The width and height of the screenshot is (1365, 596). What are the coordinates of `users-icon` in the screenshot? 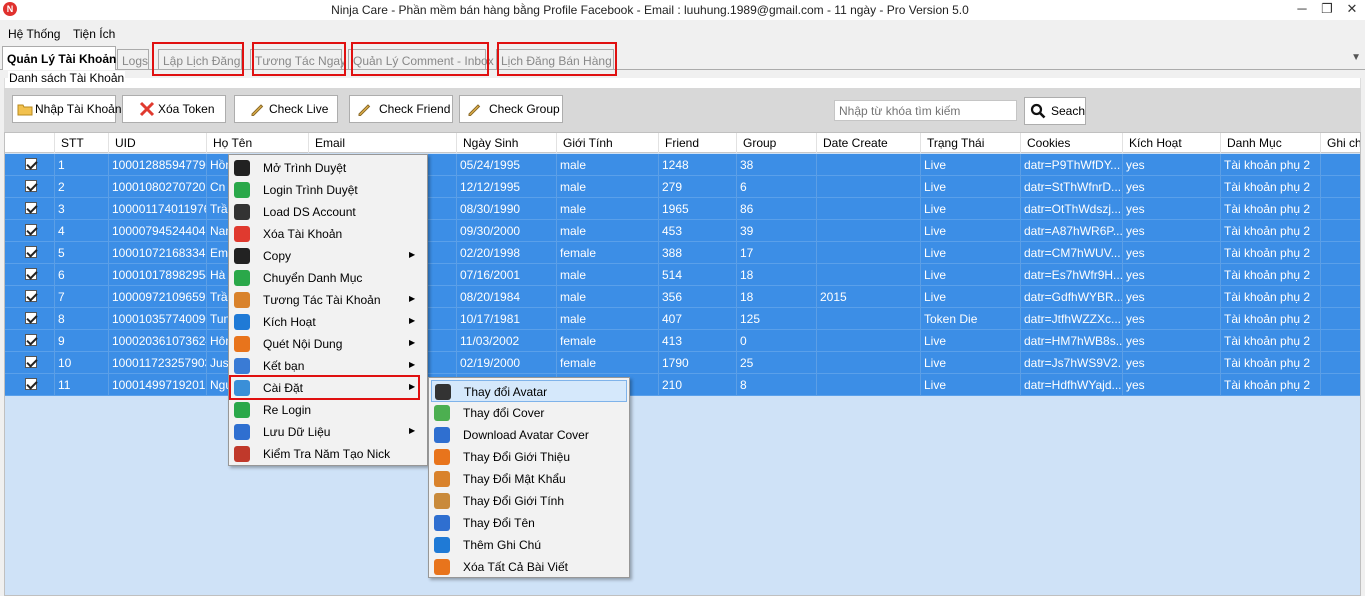 It's located at (442, 501).